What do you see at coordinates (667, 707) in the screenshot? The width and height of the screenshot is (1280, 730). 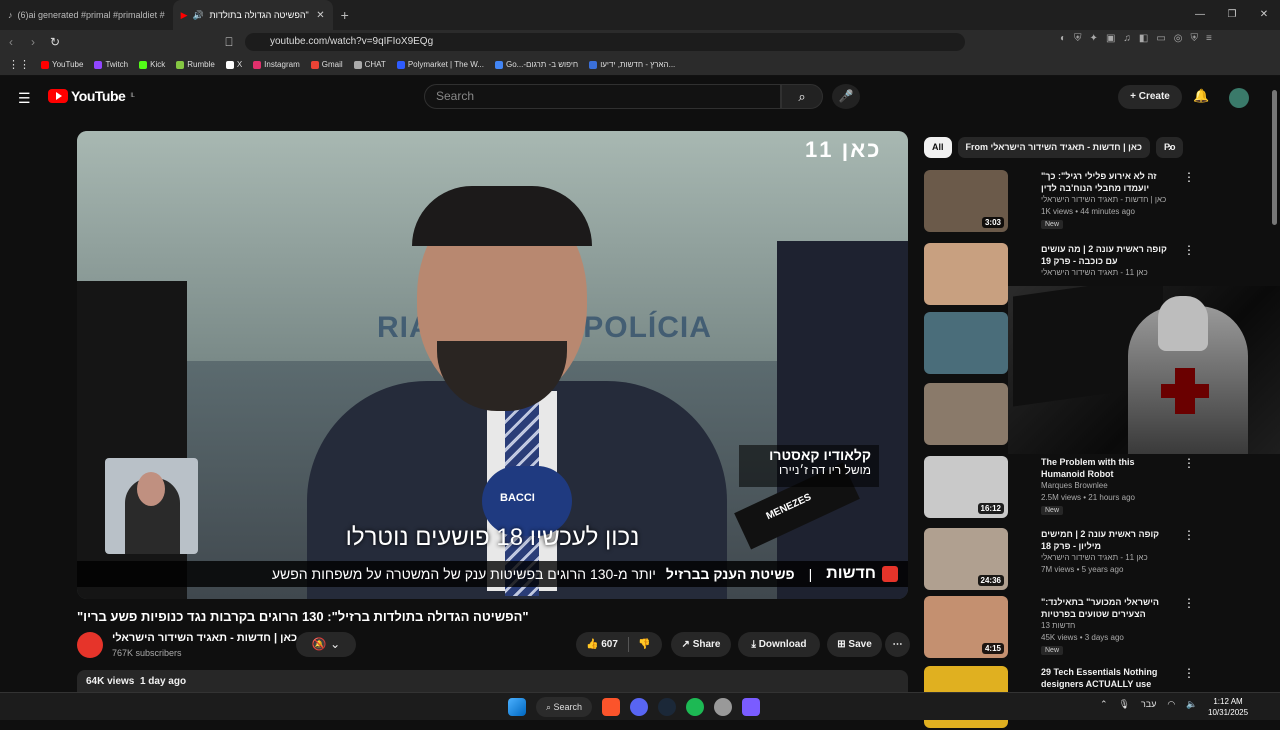 I see `steam-icon` at bounding box center [667, 707].